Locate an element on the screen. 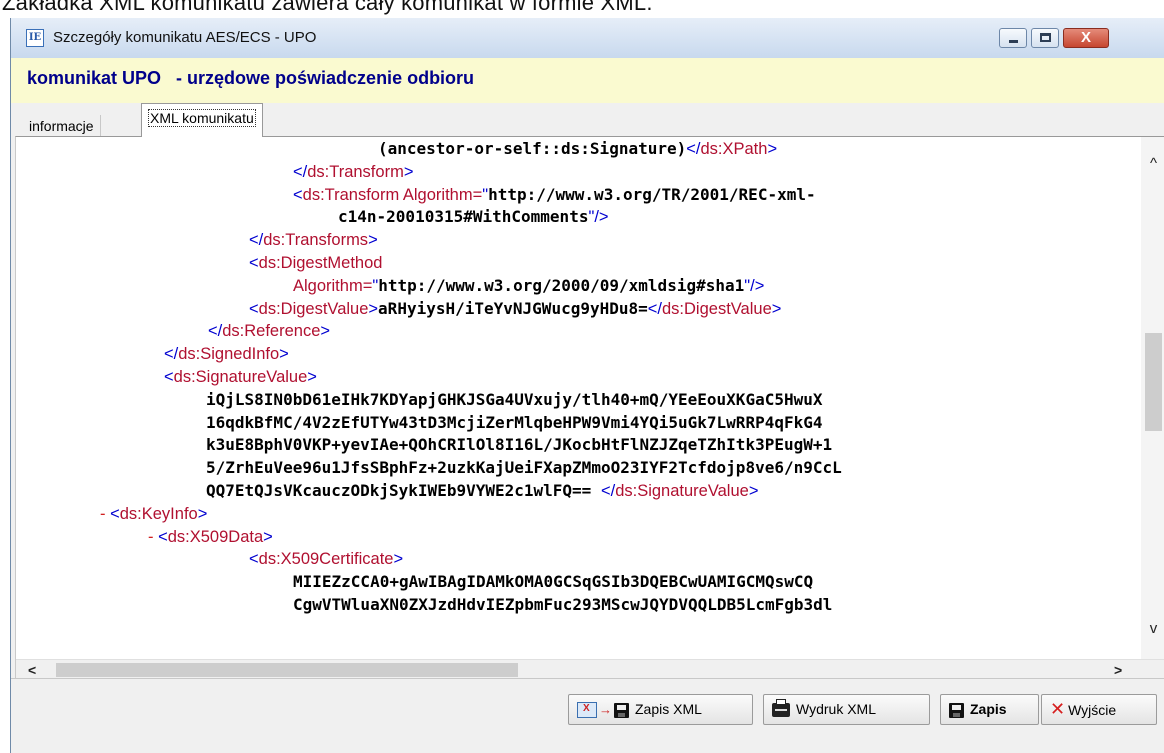 The height and width of the screenshot is (753, 1164). scroll-up-icon: ^ is located at coordinates (1152, 166).